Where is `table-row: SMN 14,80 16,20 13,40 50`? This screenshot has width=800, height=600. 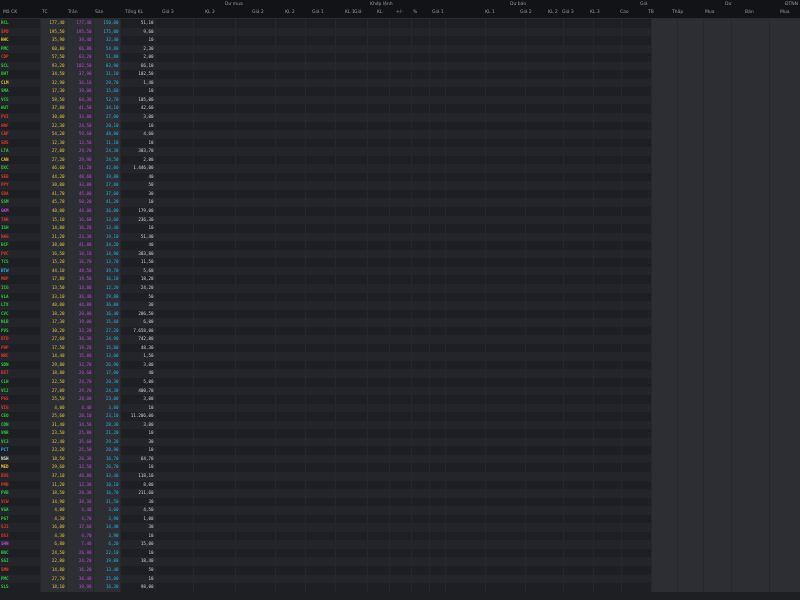
table-row: SMN 14,80 16,20 13,40 50 is located at coordinates (400, 570).